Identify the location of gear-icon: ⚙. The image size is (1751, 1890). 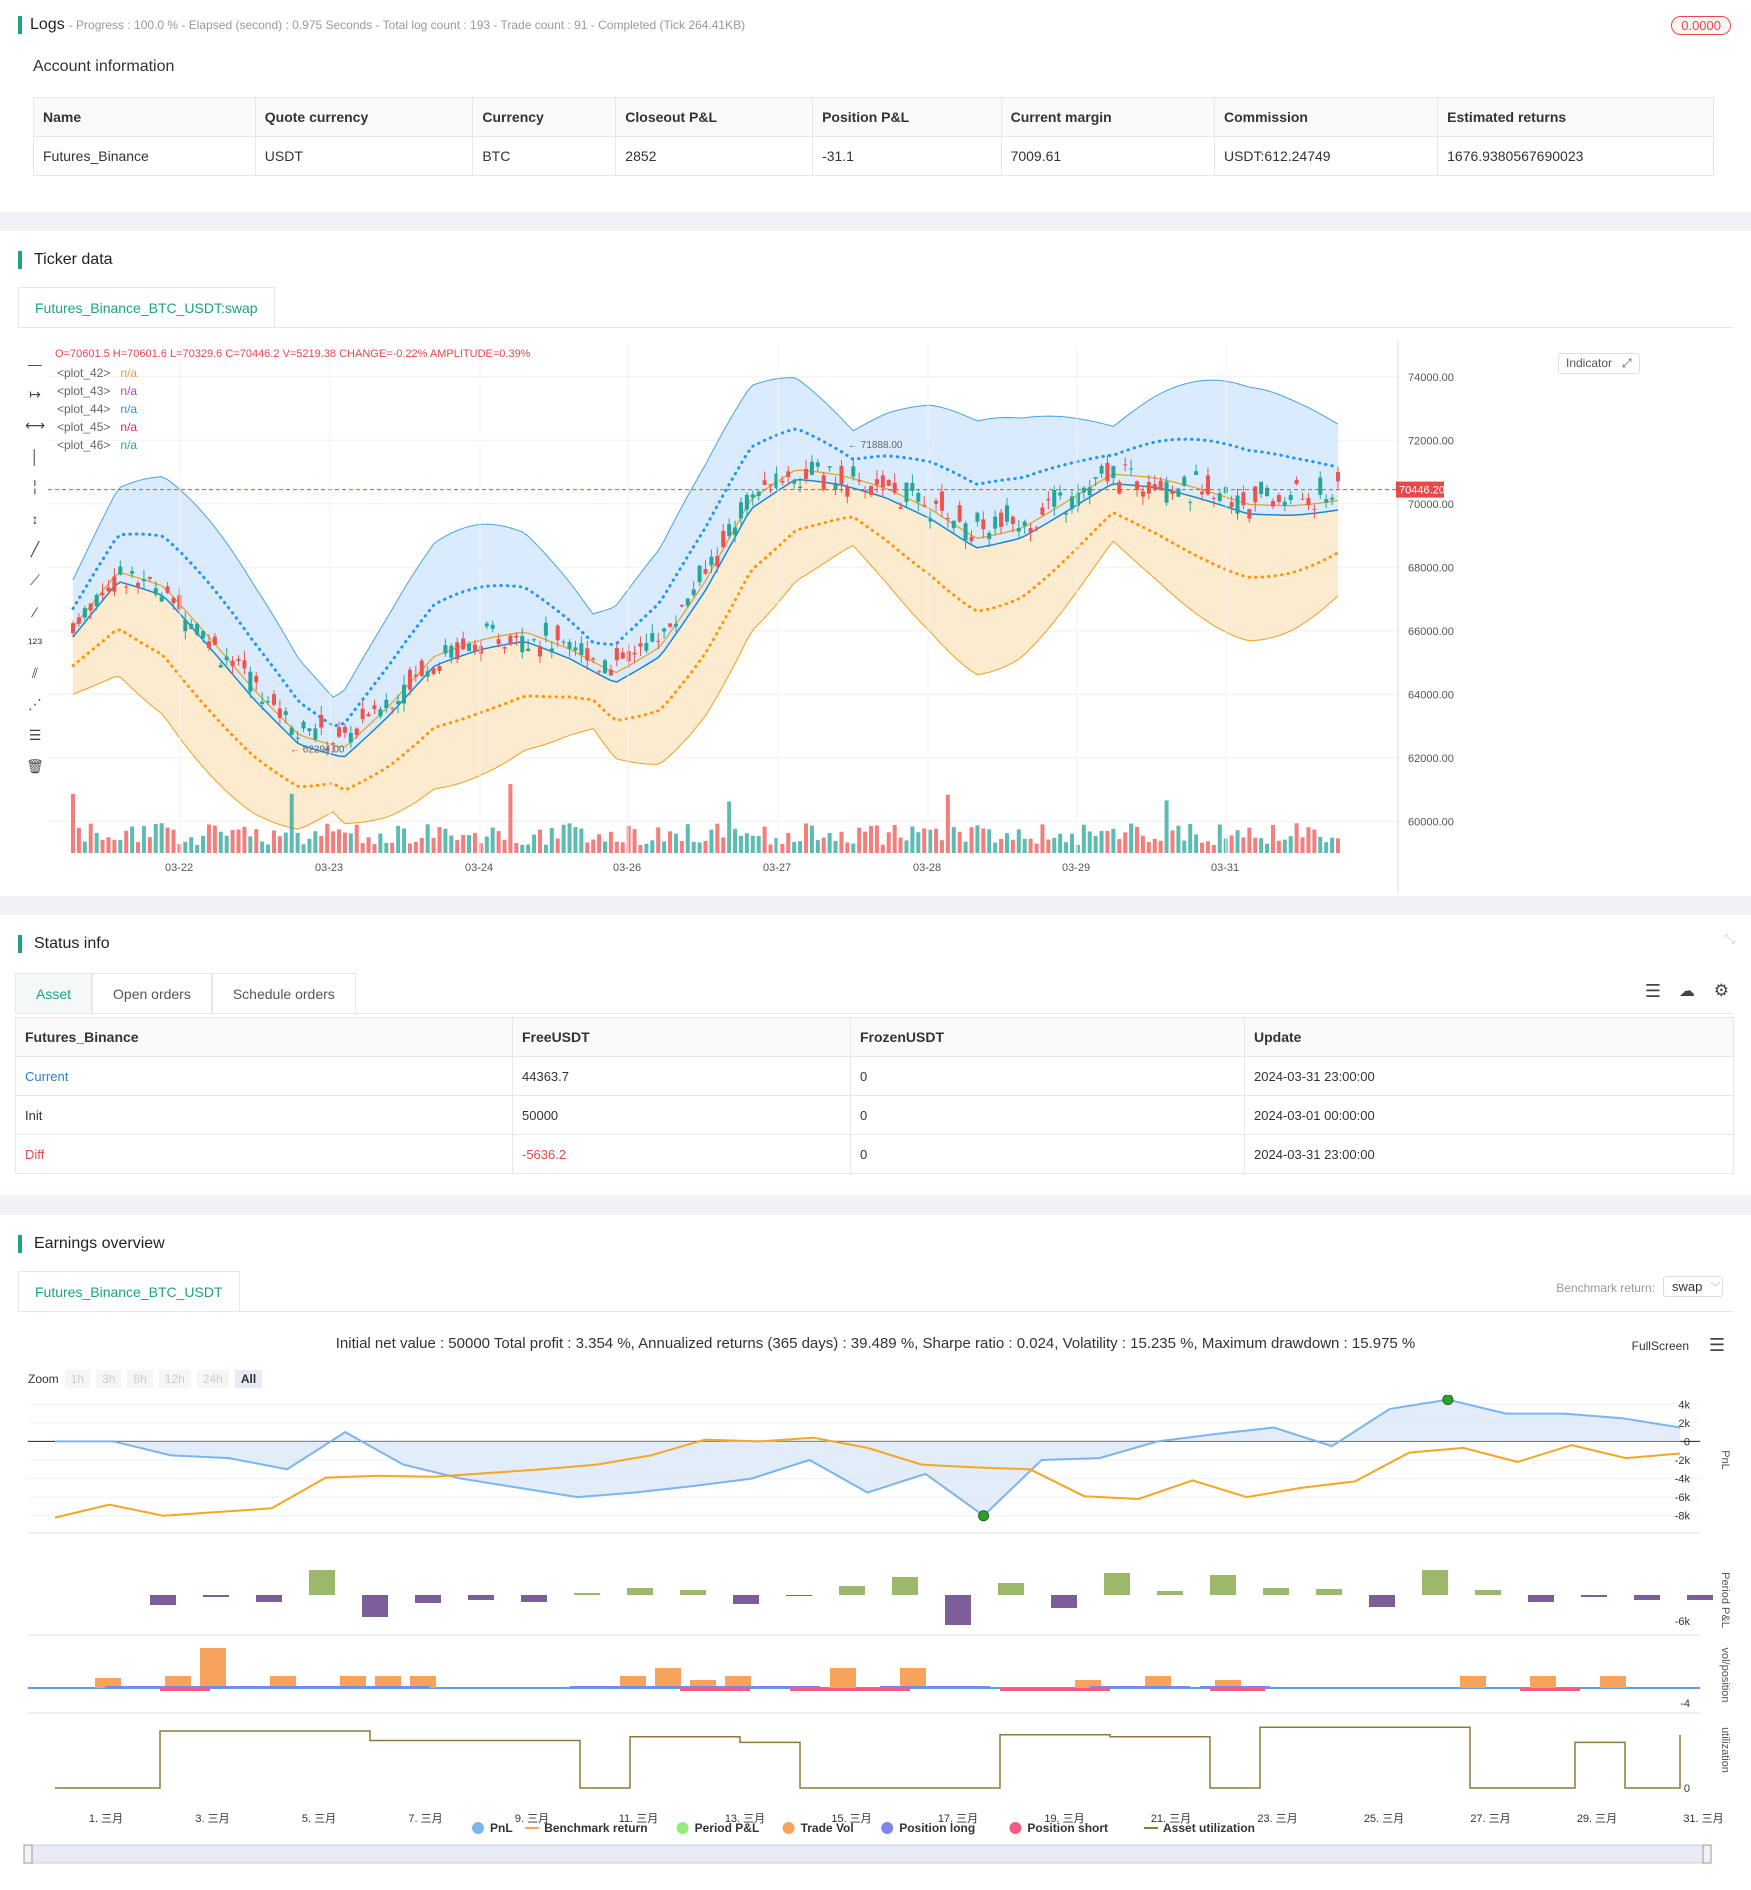
(1721, 991).